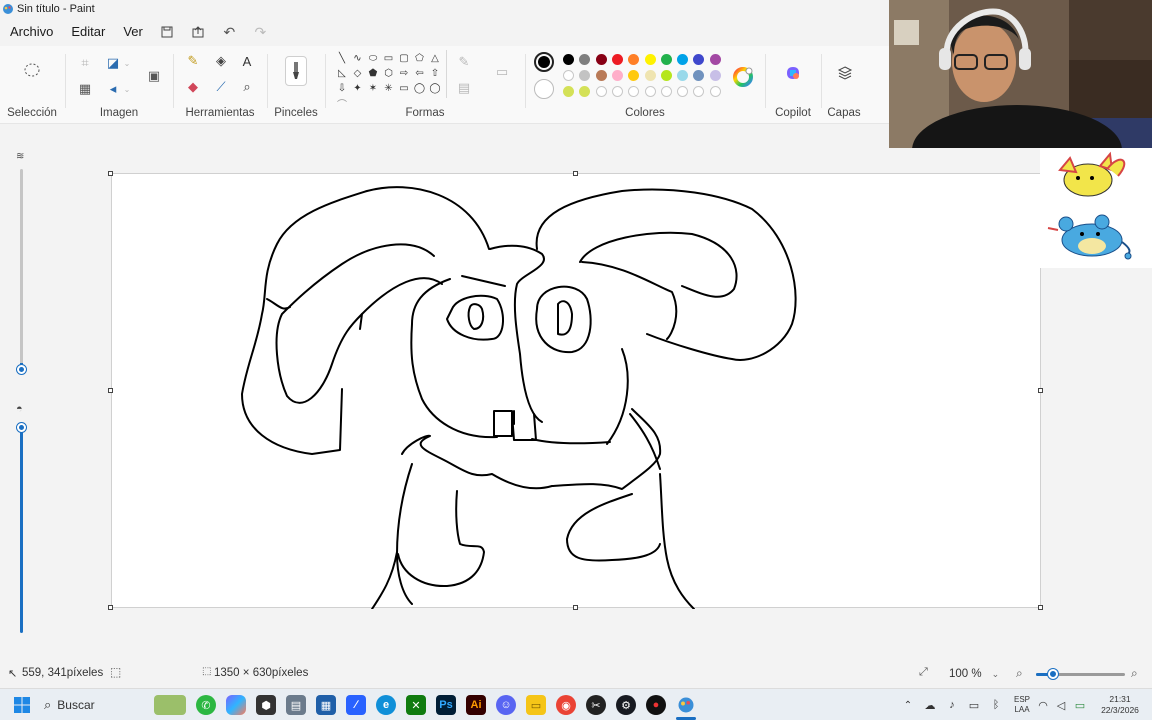  Describe the element at coordinates (971, 674) in the screenshot. I see `zoom-dropdown: 100 % ⌄` at that location.